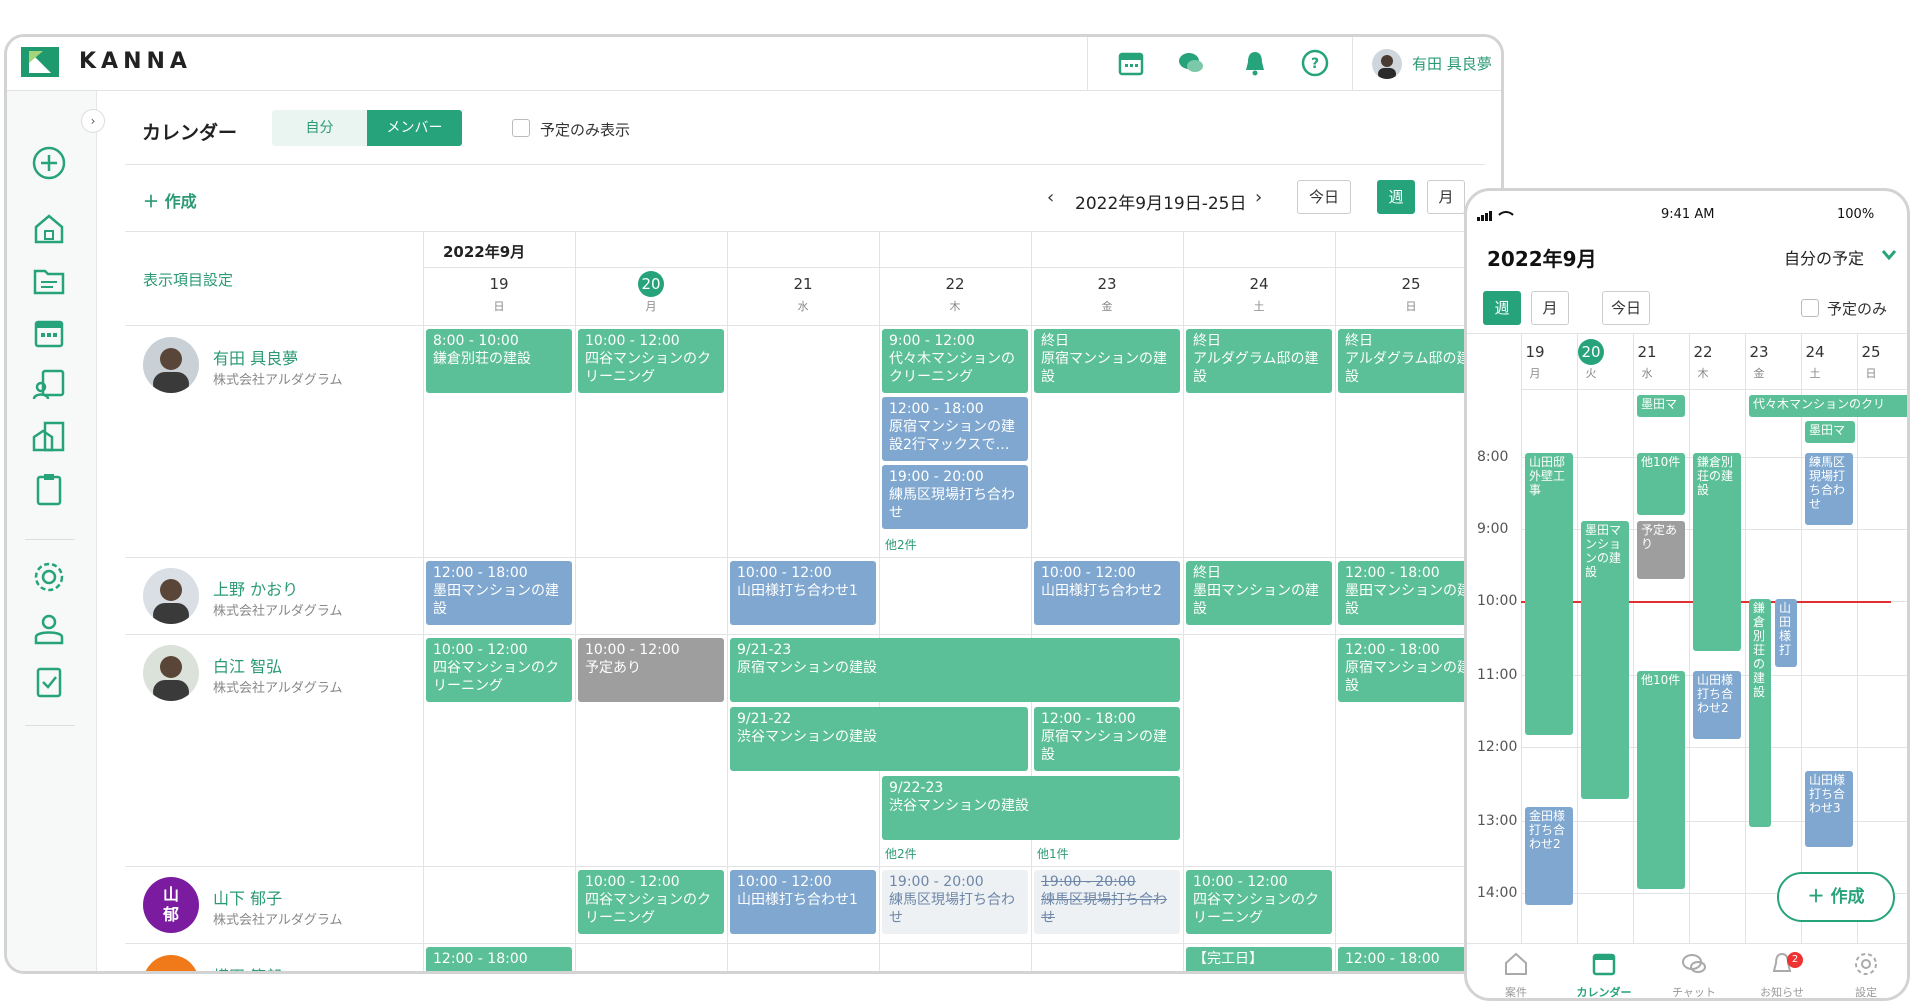 This screenshot has height=1005, width=1920. What do you see at coordinates (1107, 593) in the screenshot?
I see `calendar-event: 10:00 - 12:00 山田様打ち合わせ2` at bounding box center [1107, 593].